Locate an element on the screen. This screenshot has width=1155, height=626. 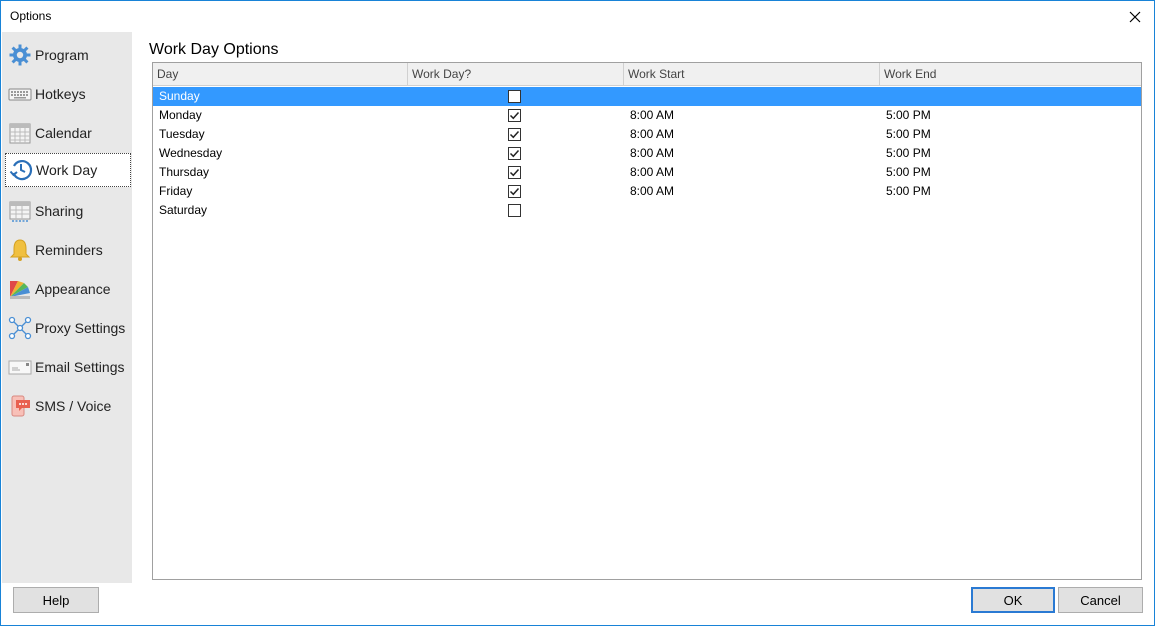
table-header: Day Work Day? Work Start Work End is located at coordinates (647, 74).